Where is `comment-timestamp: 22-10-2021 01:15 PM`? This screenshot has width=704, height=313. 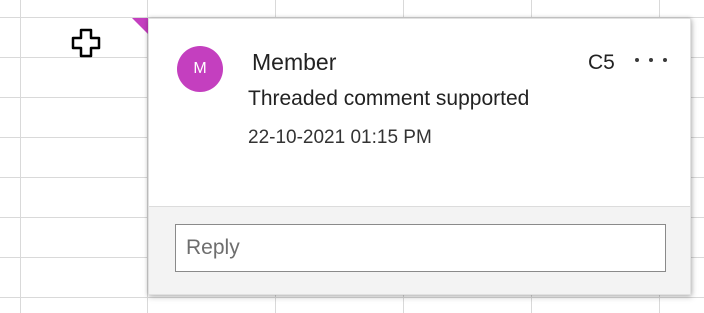 comment-timestamp: 22-10-2021 01:15 PM is located at coordinates (340, 137).